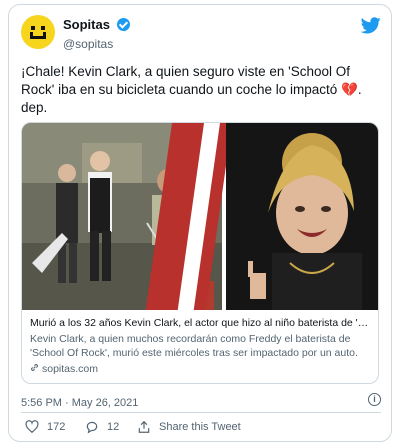  Describe the element at coordinates (79, 403) in the screenshot. I see `timestamp: 5:56 PM · May 26, 2021` at that location.